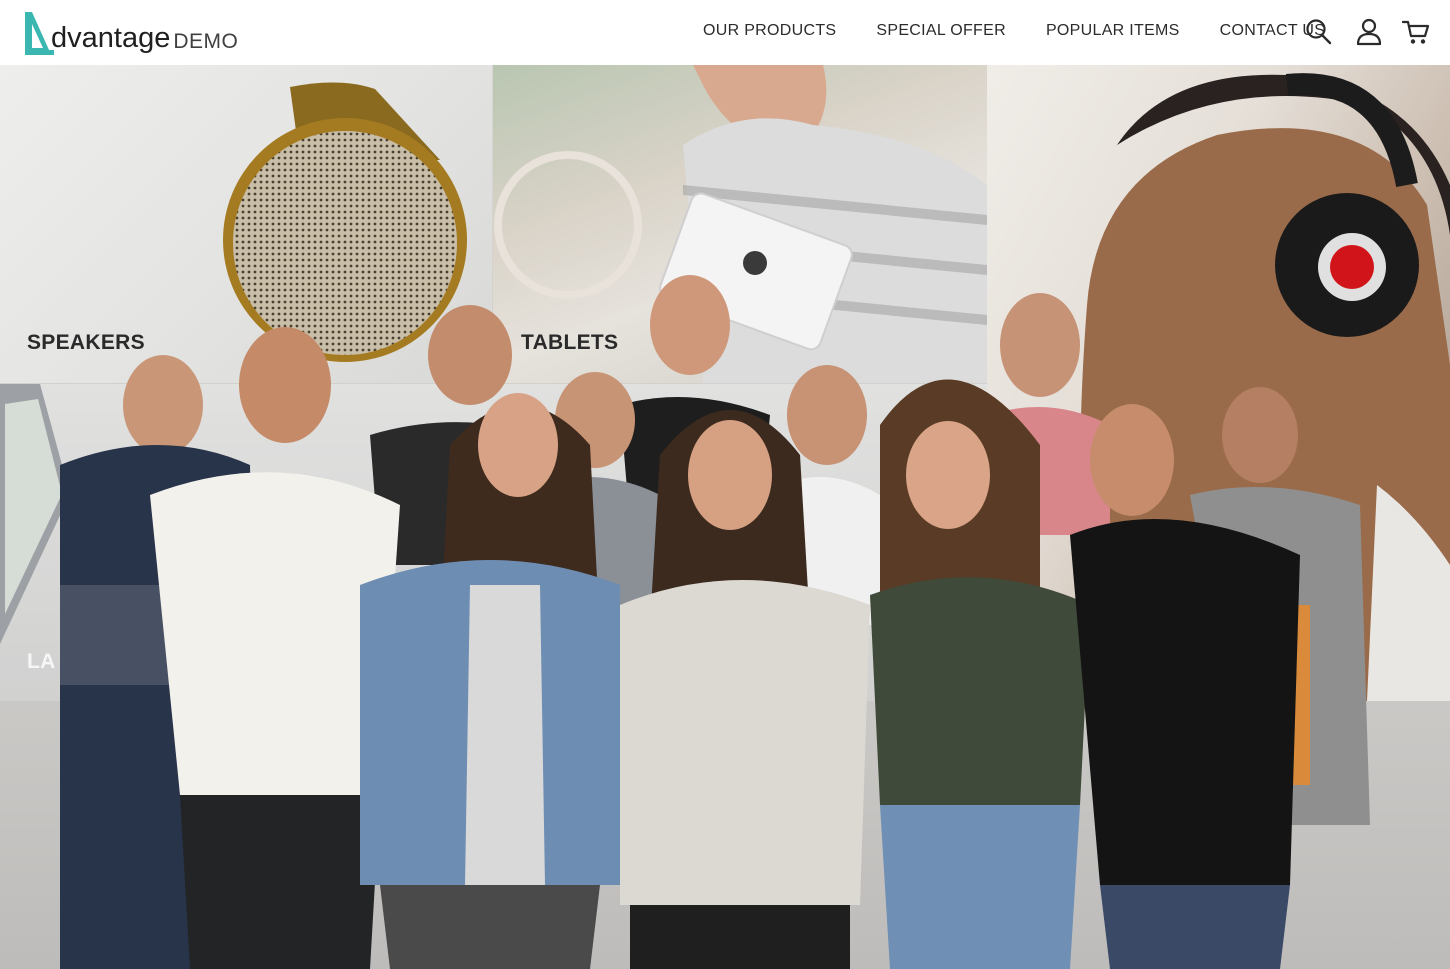 The width and height of the screenshot is (1450, 969). I want to click on nav-popular-items: POPULAR ITEMS, so click(1113, 31).